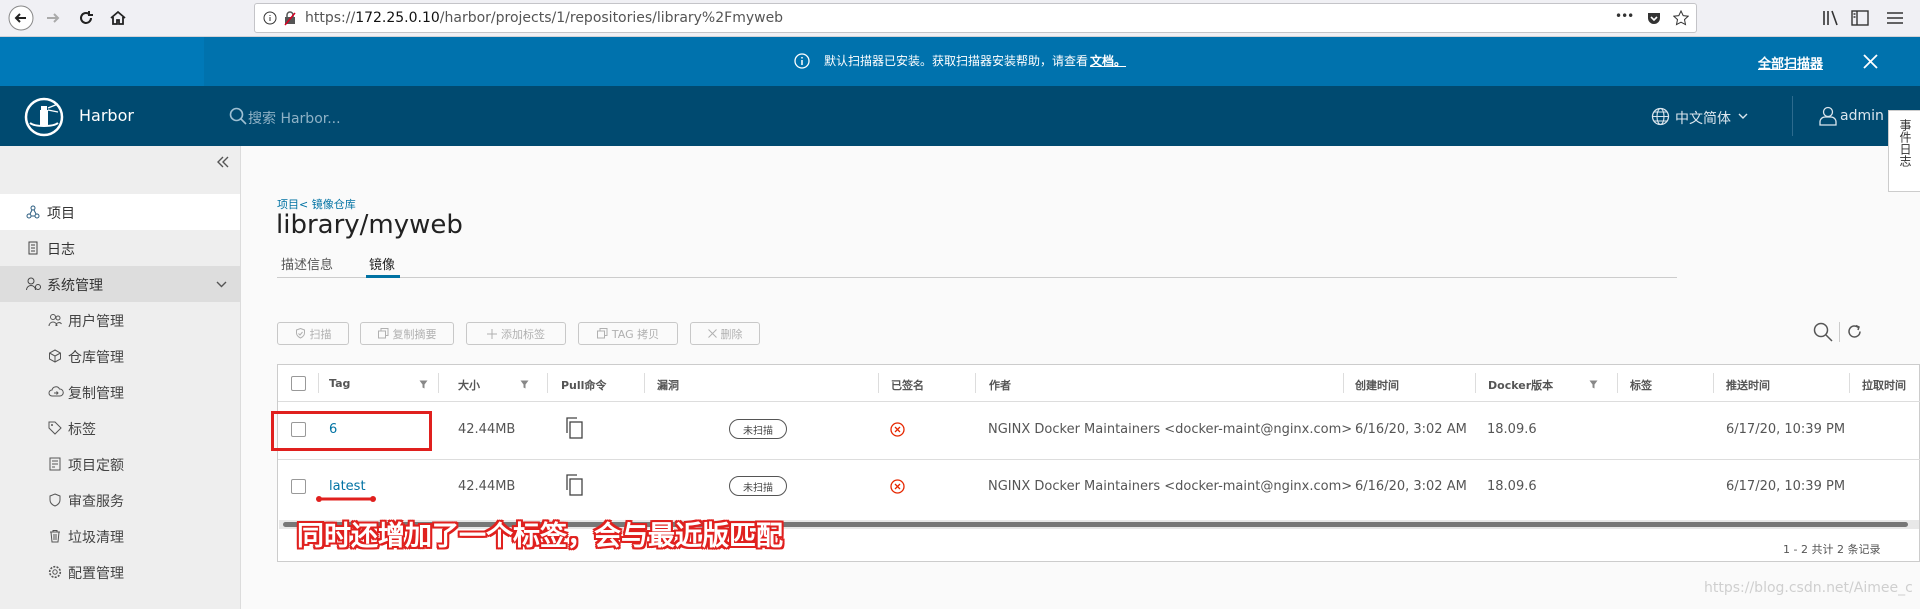 The image size is (1920, 609). What do you see at coordinates (1862, 116) in the screenshot?
I see `user-menu: admin` at bounding box center [1862, 116].